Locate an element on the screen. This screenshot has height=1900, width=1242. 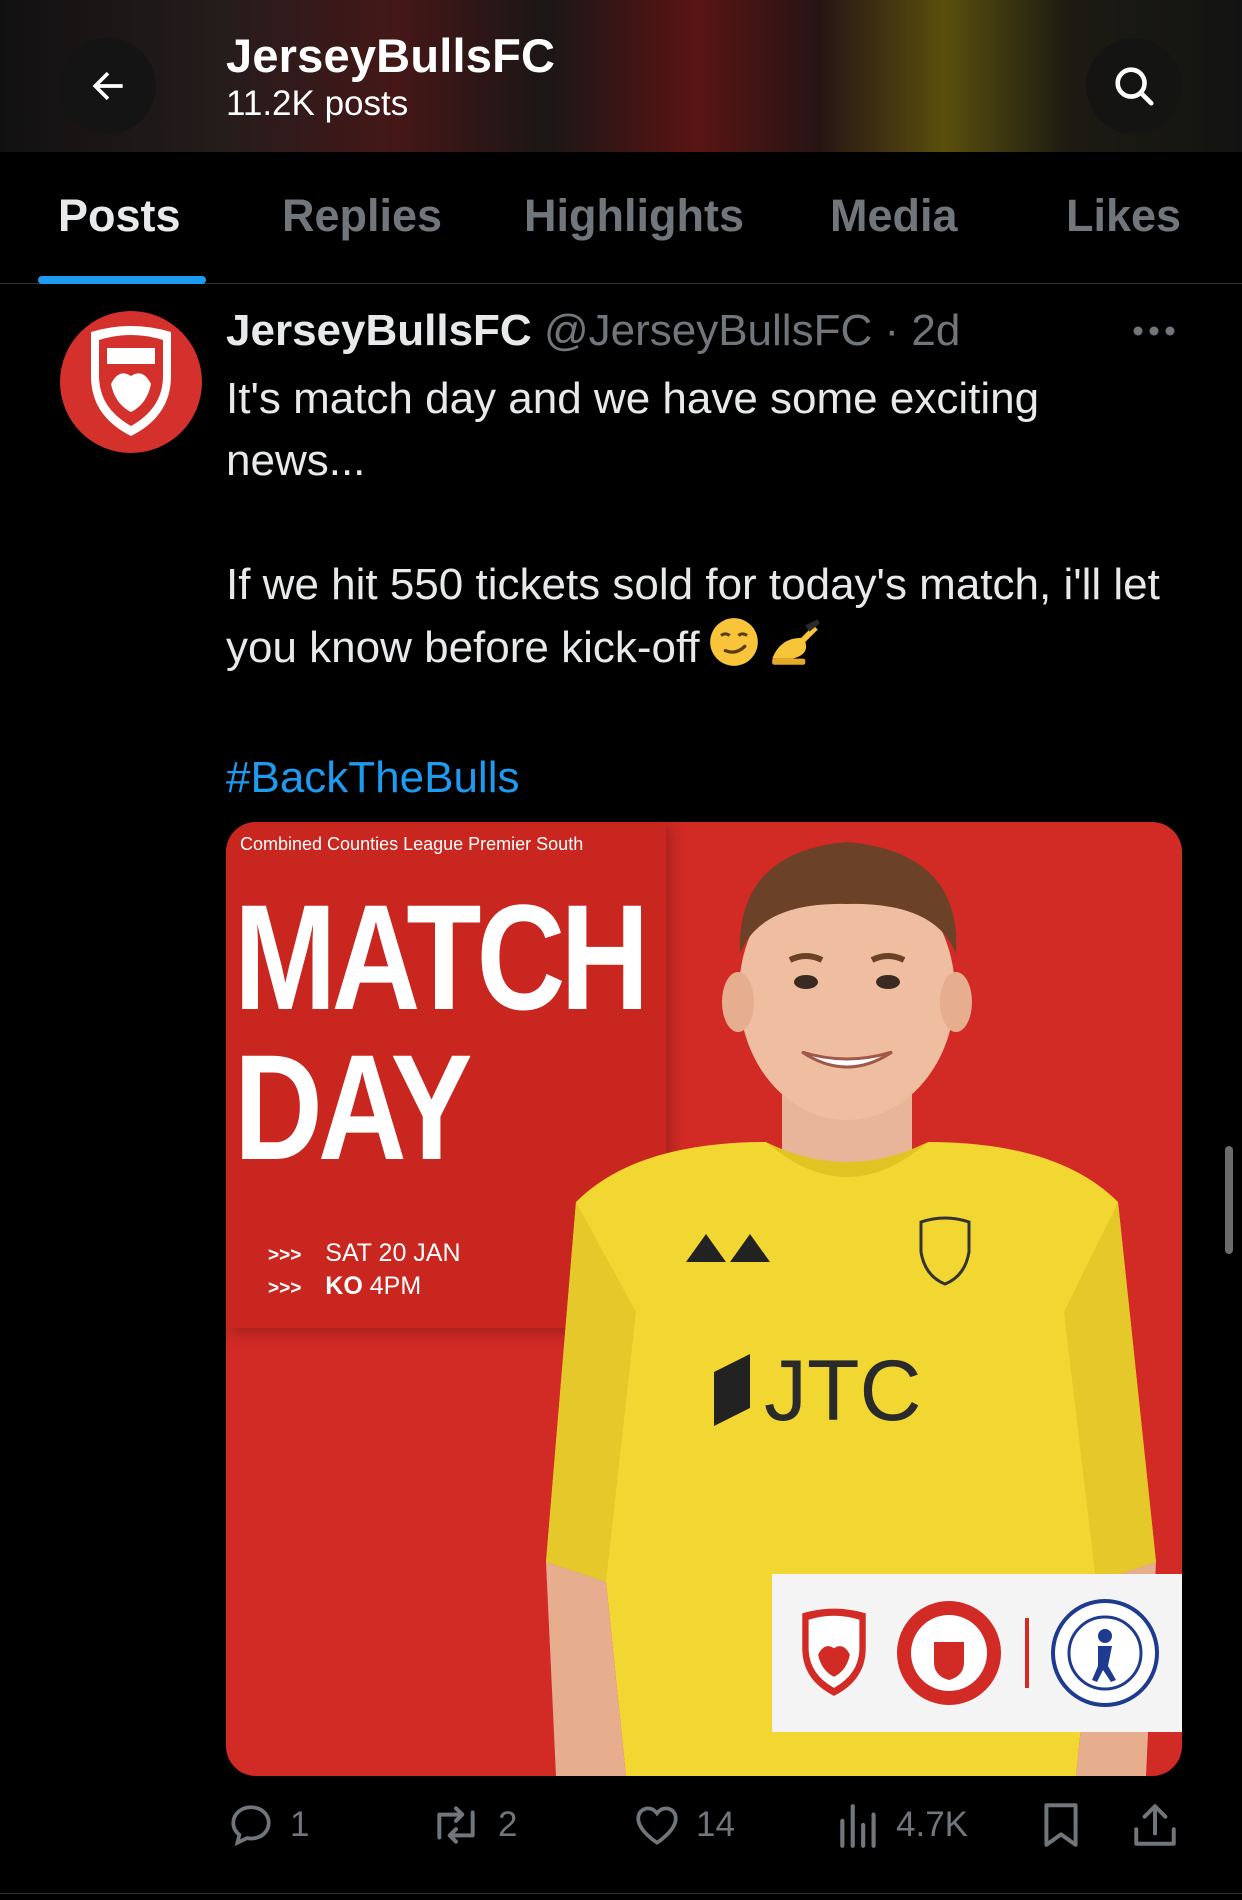
search-icon is located at coordinates (1134, 86).